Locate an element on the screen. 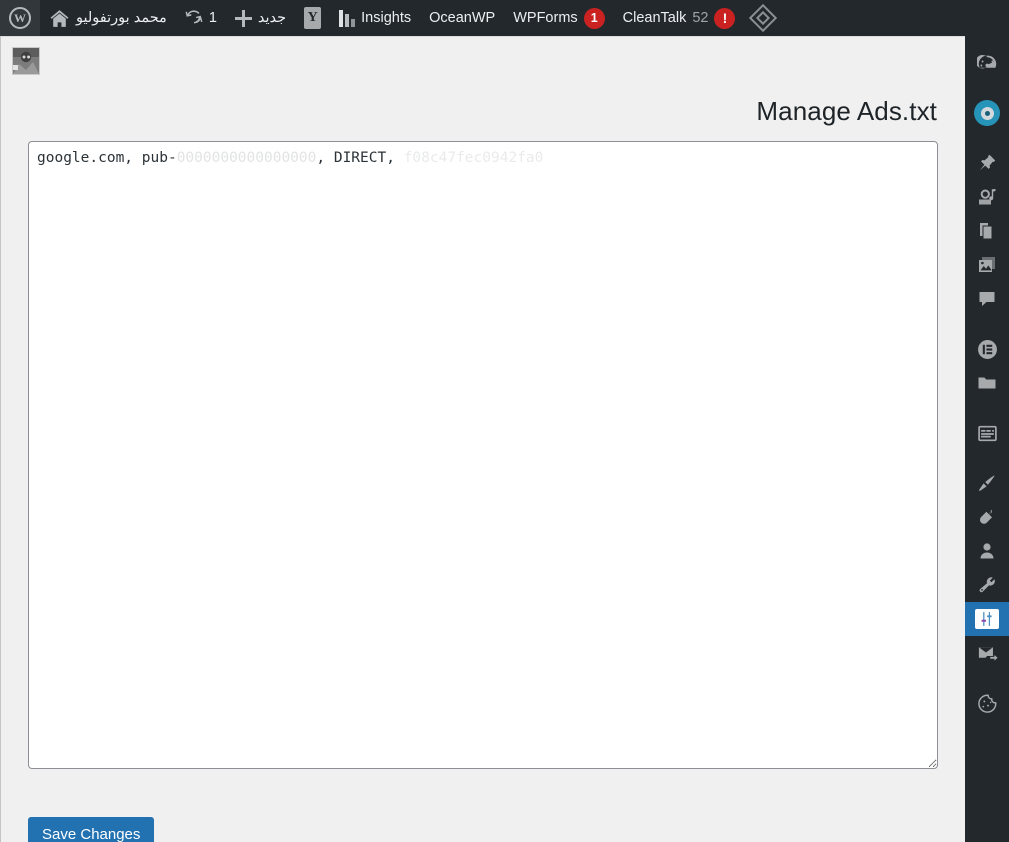 The width and height of the screenshot is (1009, 842). admin-sidebar is located at coordinates (987, 439).